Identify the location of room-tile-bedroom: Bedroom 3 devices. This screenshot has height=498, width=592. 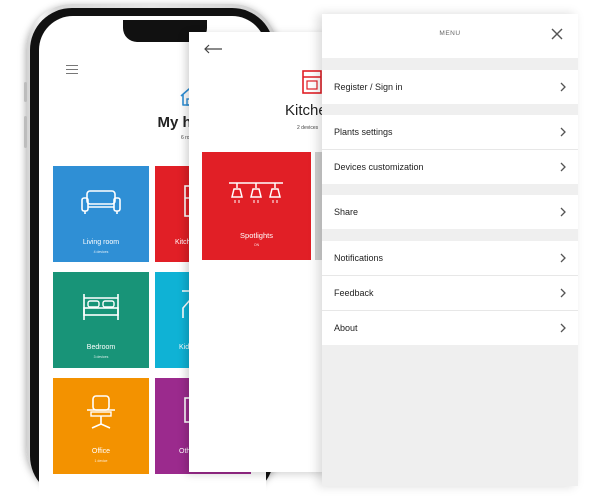
(101, 320).